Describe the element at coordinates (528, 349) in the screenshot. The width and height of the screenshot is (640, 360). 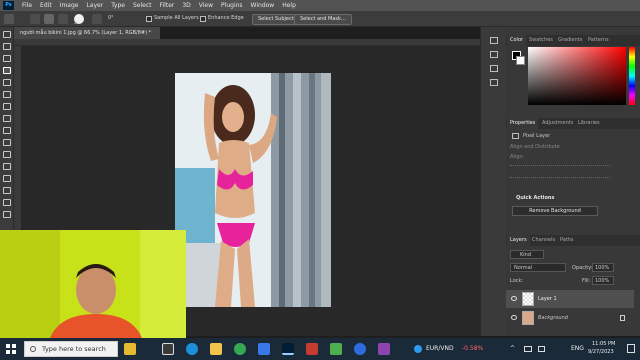
I see `network-icon` at that location.